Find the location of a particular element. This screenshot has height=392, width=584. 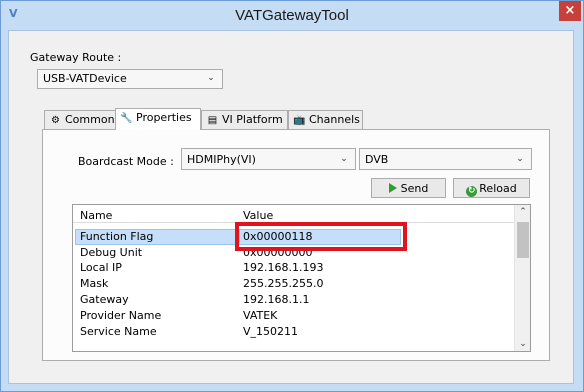

send-button: Send is located at coordinates (408, 188).